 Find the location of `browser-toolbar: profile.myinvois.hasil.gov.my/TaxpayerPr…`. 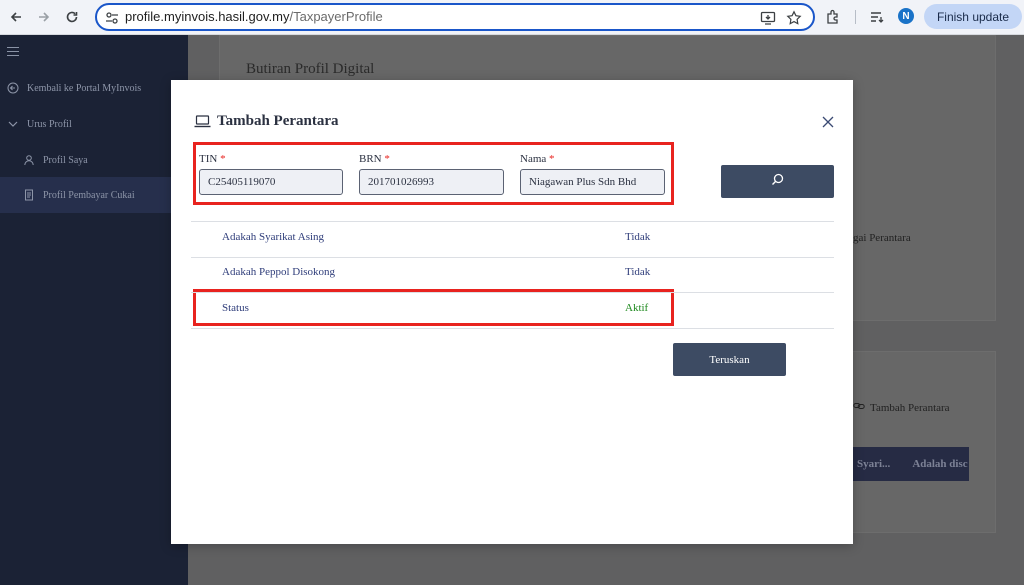

browser-toolbar: profile.myinvois.hasil.gov.my/TaxpayerPr… is located at coordinates (512, 17).